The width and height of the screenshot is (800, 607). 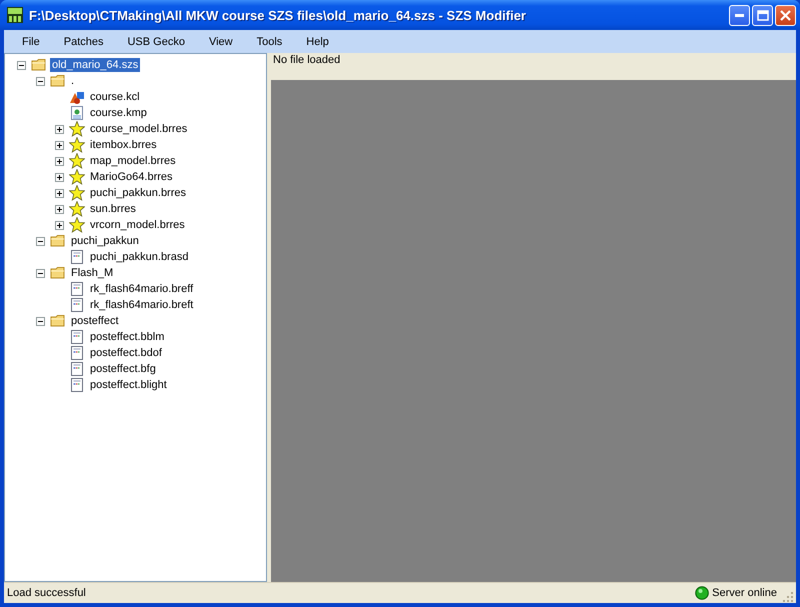 What do you see at coordinates (220, 42) in the screenshot?
I see `menu-item: View` at bounding box center [220, 42].